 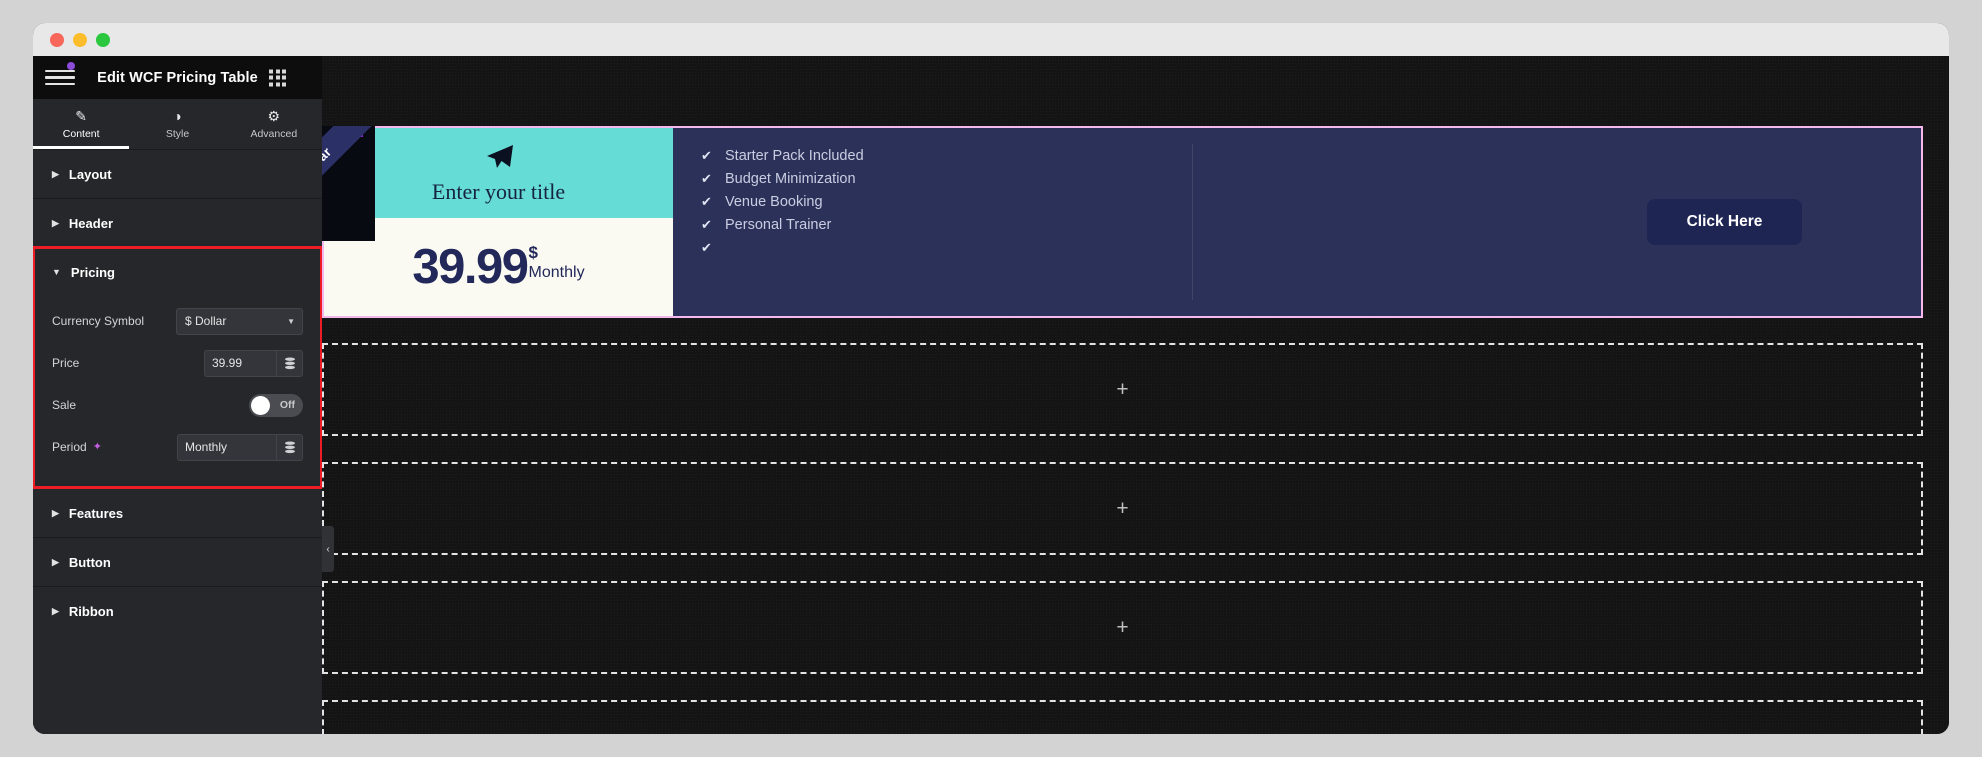 I want to click on popular-ribbon-label: Popular, so click(x=348, y=182).